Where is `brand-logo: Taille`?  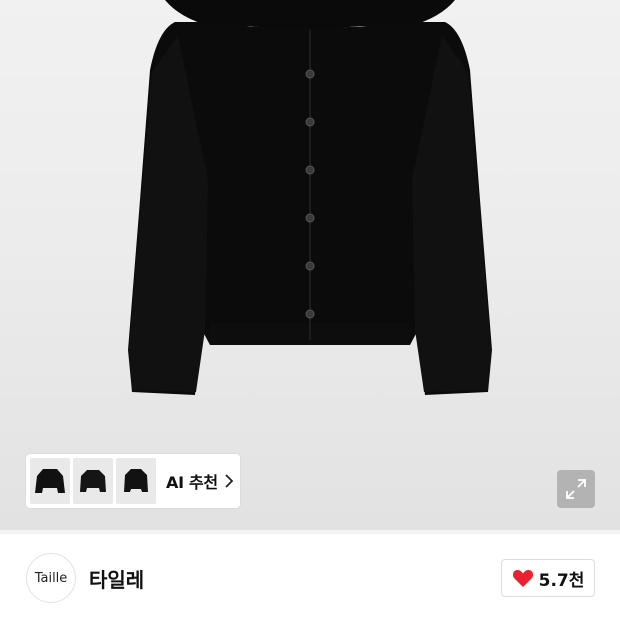
brand-logo: Taille is located at coordinates (51, 578).